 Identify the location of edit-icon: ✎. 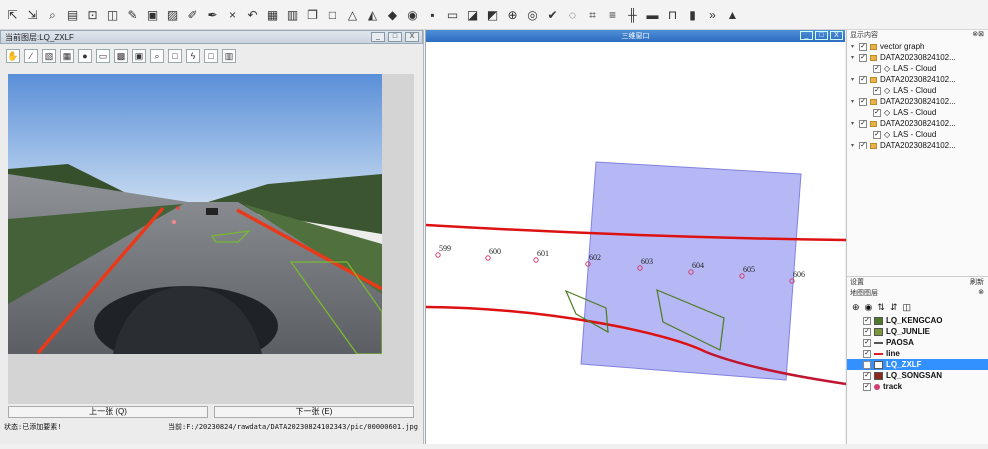
(132, 14).